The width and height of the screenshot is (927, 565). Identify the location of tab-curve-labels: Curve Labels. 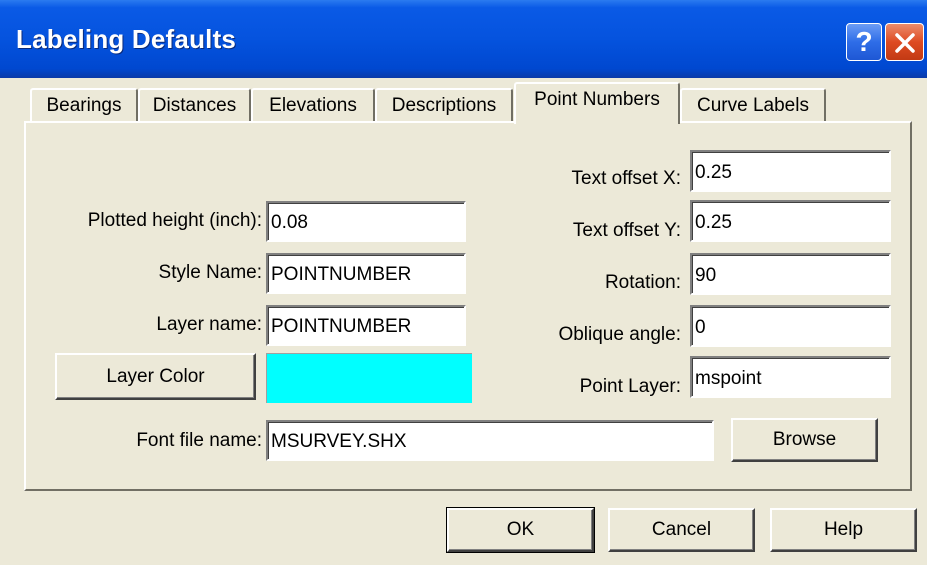
(753, 105).